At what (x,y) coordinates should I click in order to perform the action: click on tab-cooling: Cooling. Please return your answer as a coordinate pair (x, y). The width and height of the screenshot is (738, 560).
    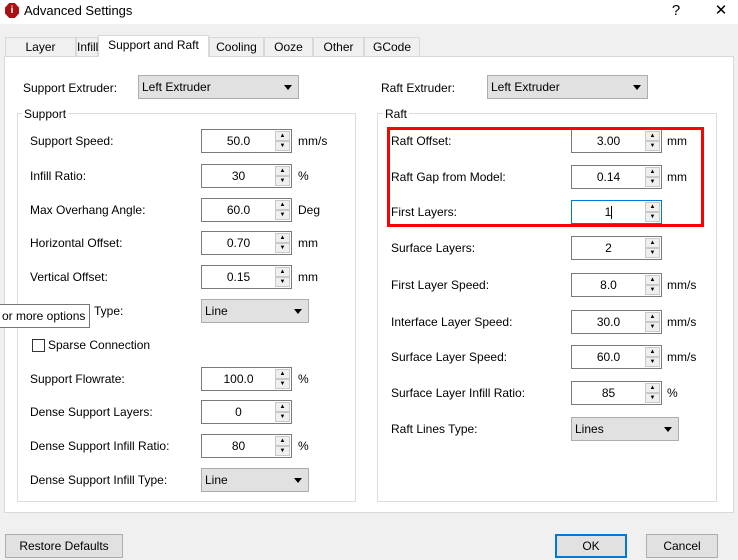
    Looking at the image, I should click on (236, 46).